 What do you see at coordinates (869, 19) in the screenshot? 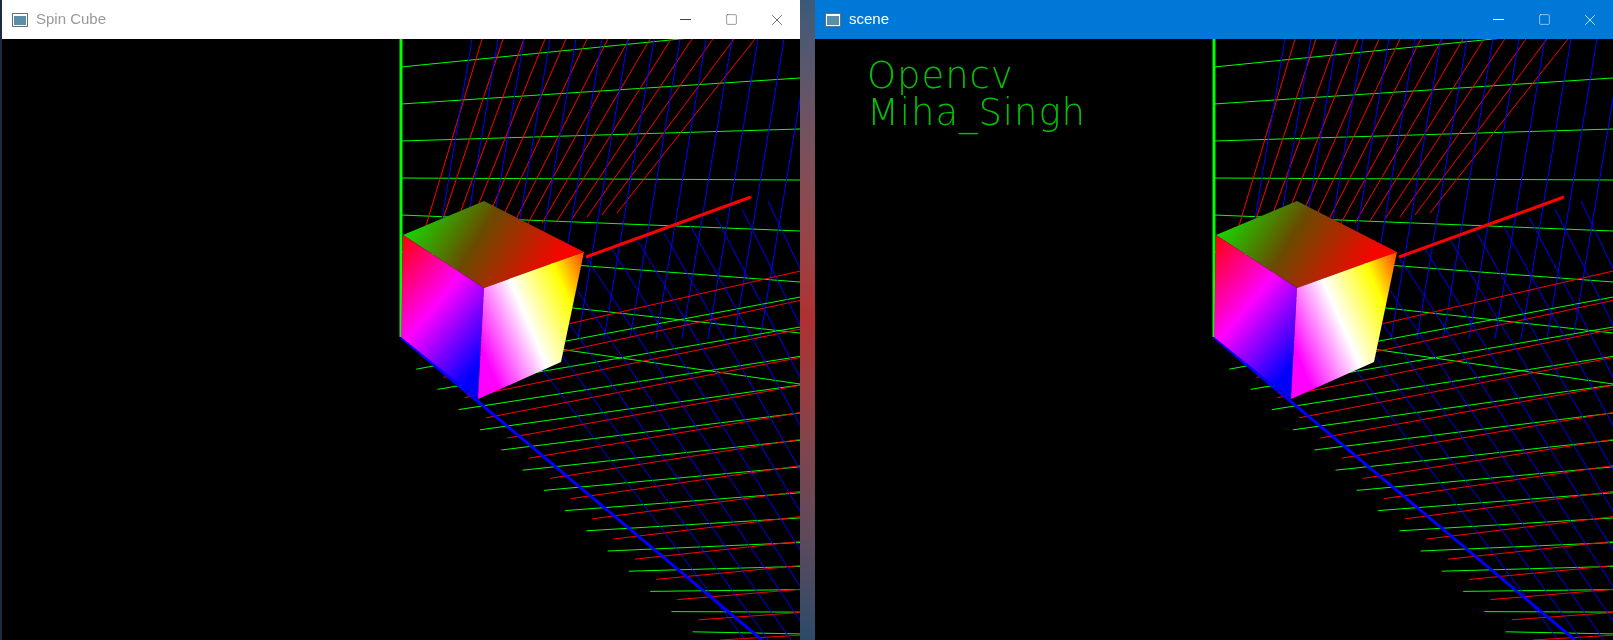
I see `window-title: scene` at bounding box center [869, 19].